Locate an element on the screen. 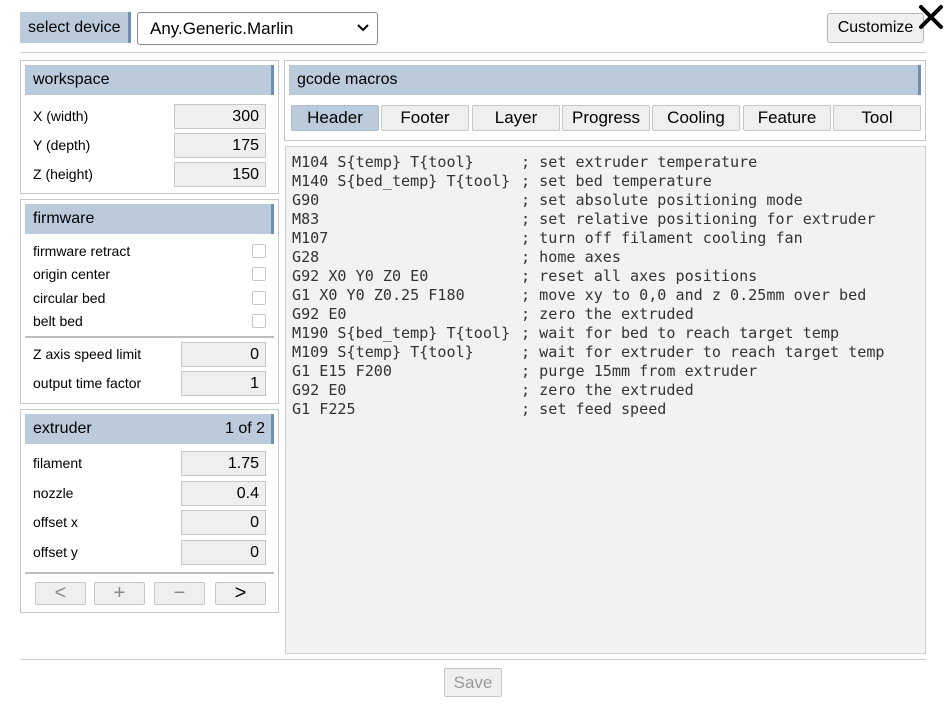 The height and width of the screenshot is (704, 951). firmware-retract-checkbox is located at coordinates (259, 251).